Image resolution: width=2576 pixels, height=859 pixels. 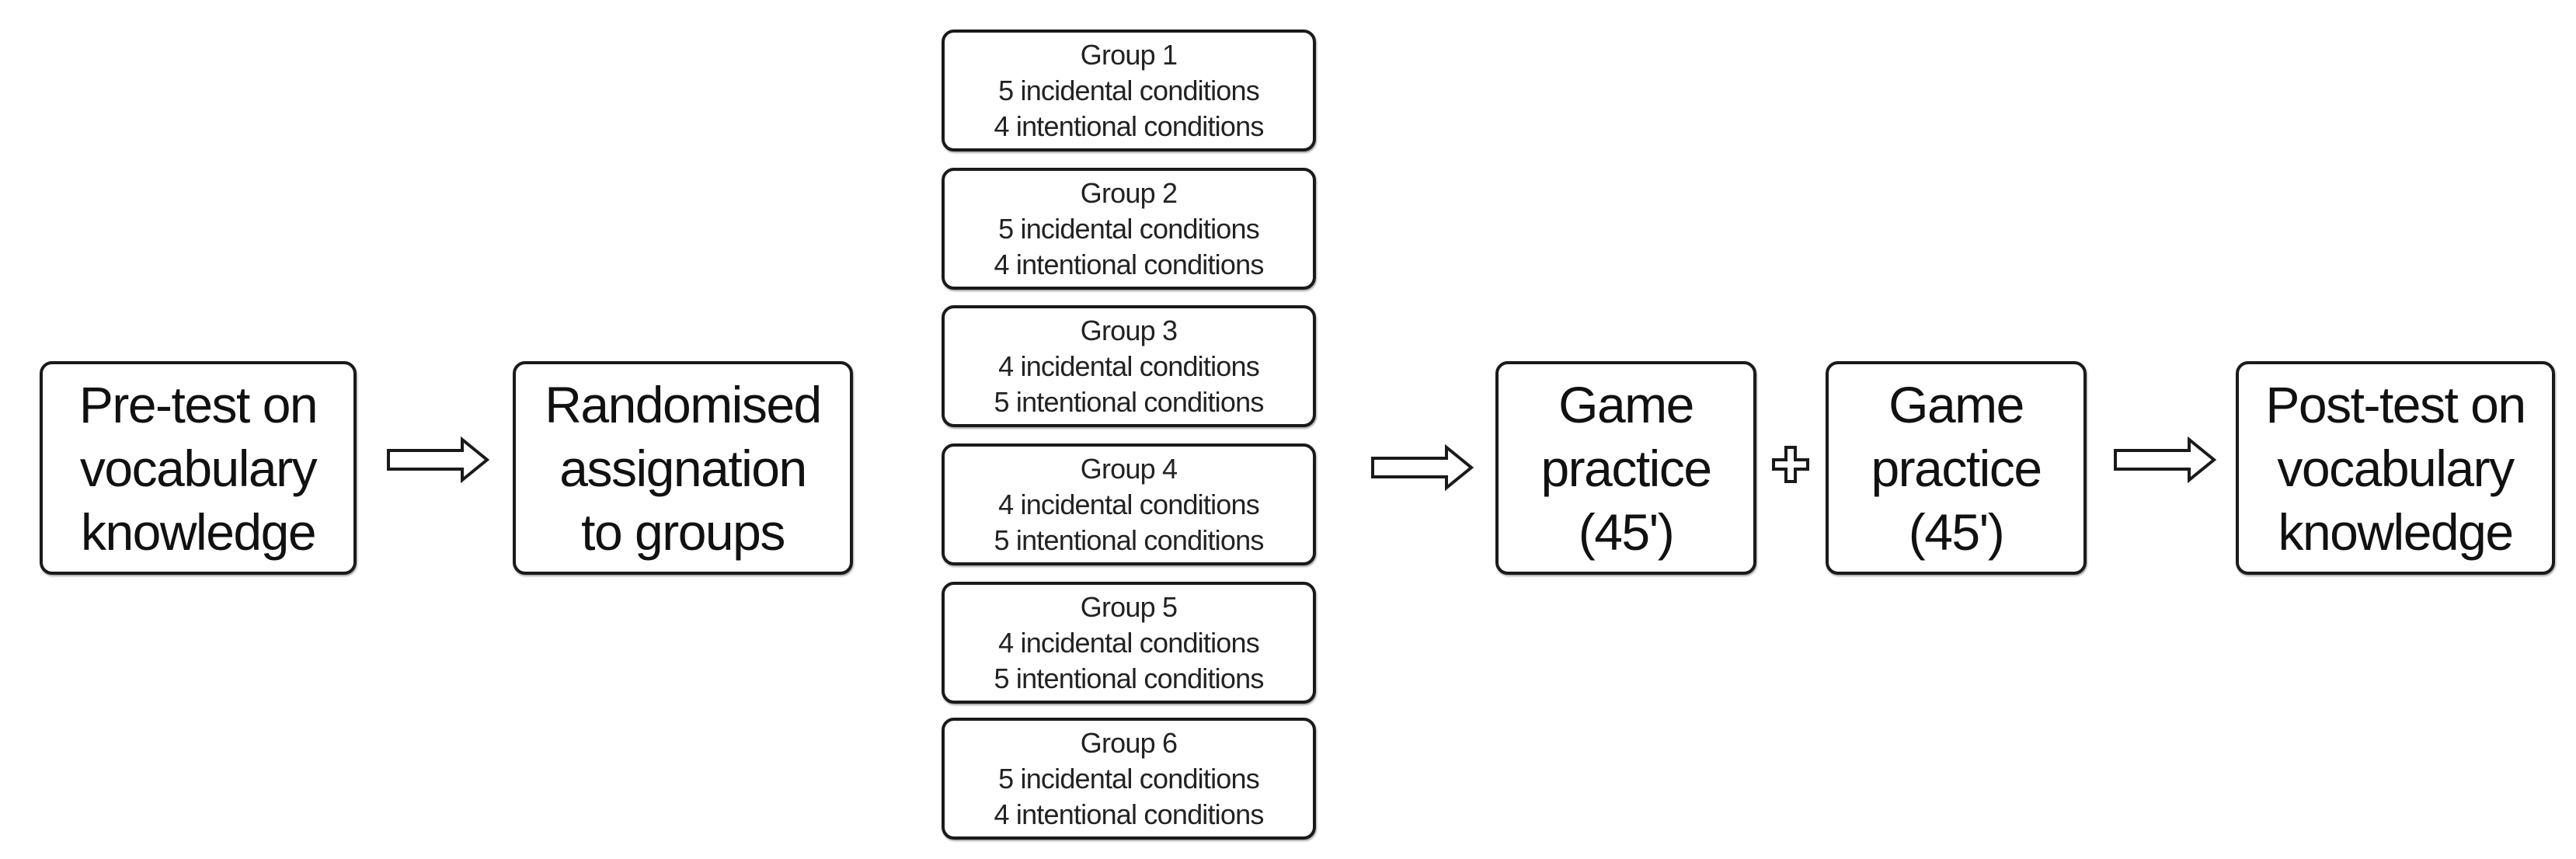 I want to click on game-practice-box-2: Game practice (45'), so click(x=1956, y=468).